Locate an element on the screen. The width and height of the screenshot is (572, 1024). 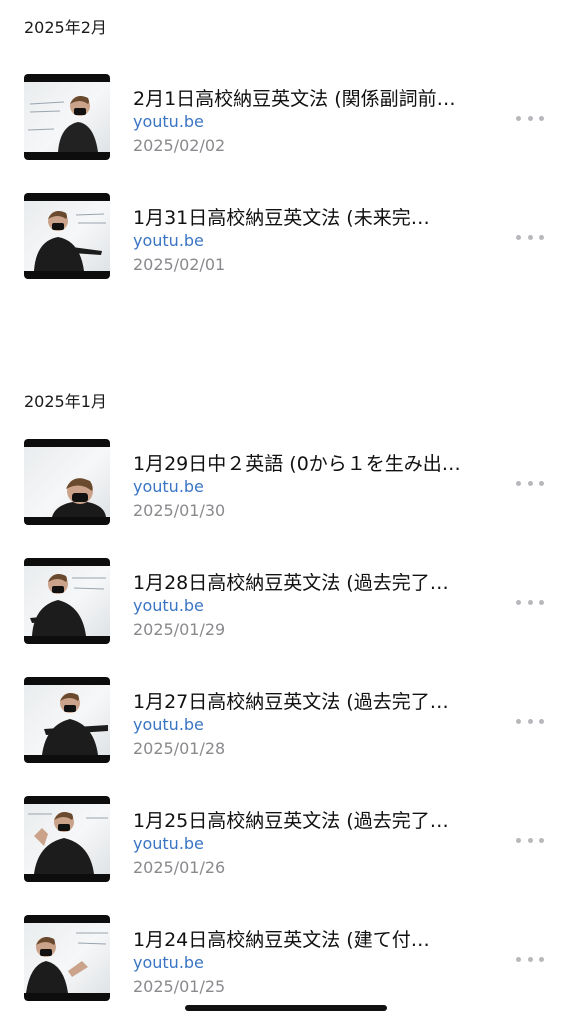
link-date: 2025/02/01 is located at coordinates (179, 264).